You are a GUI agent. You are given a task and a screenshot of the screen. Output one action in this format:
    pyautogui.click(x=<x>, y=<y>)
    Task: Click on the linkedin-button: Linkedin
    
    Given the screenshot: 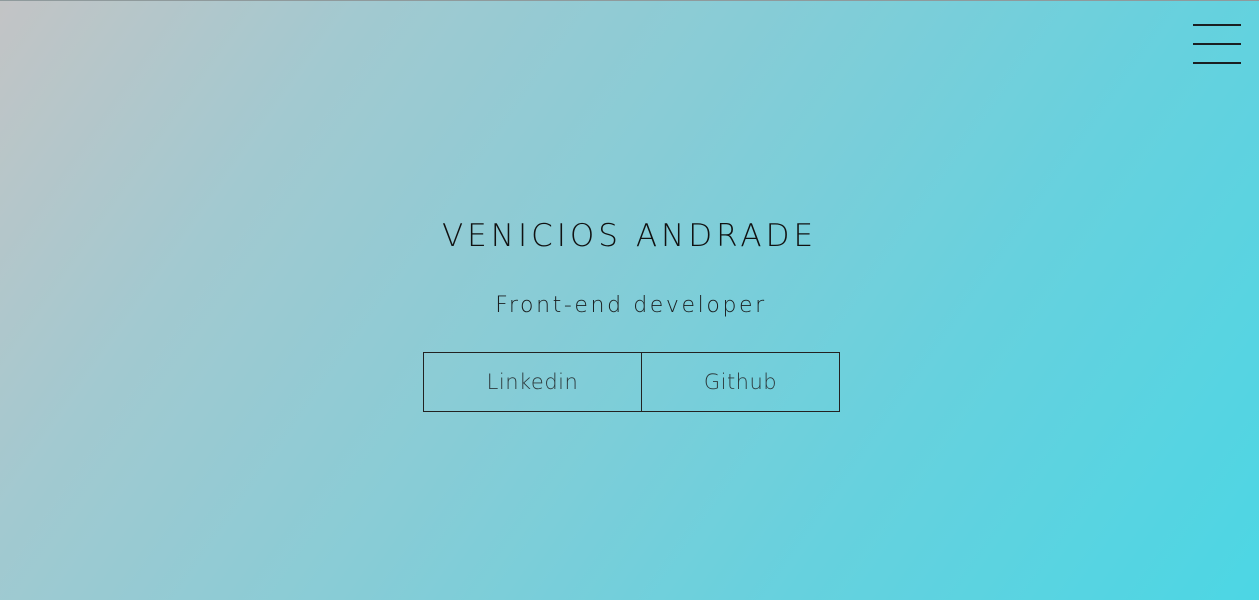 What is the action you would take?
    pyautogui.click(x=532, y=382)
    